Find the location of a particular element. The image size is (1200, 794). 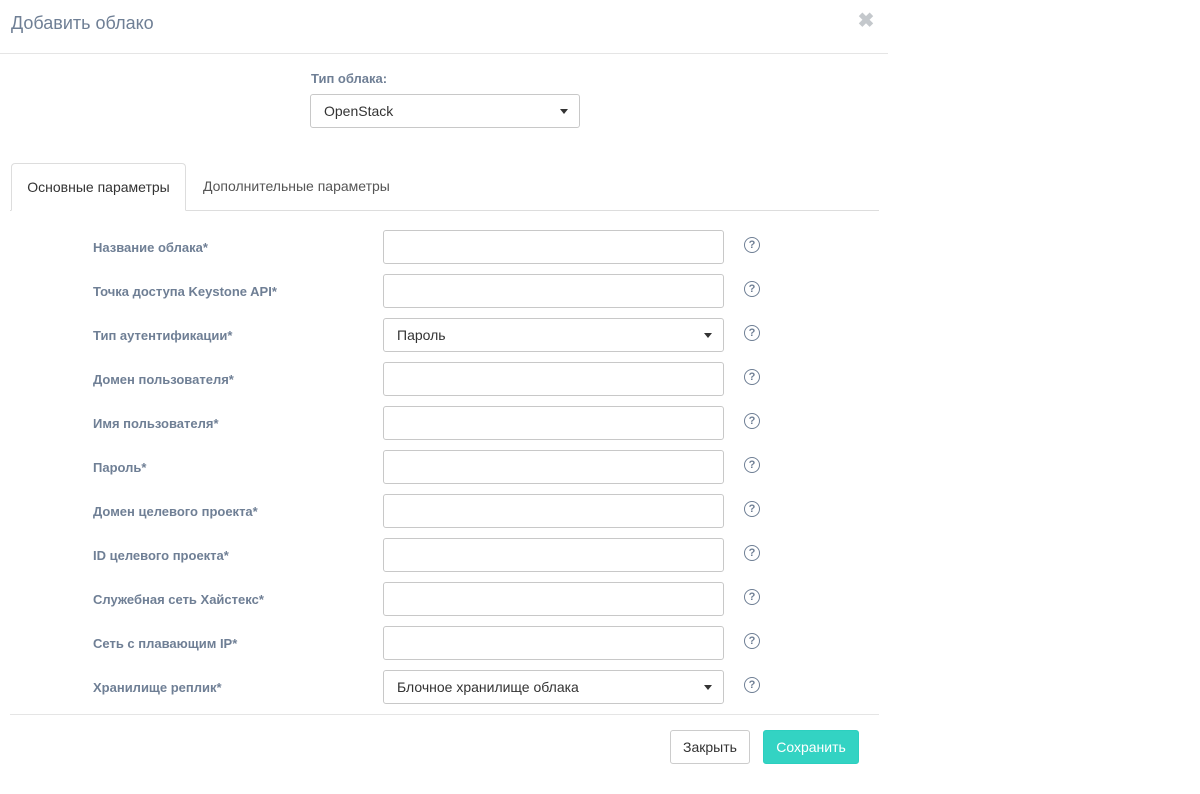

dialog-title: Добавить облако is located at coordinates (82, 23).